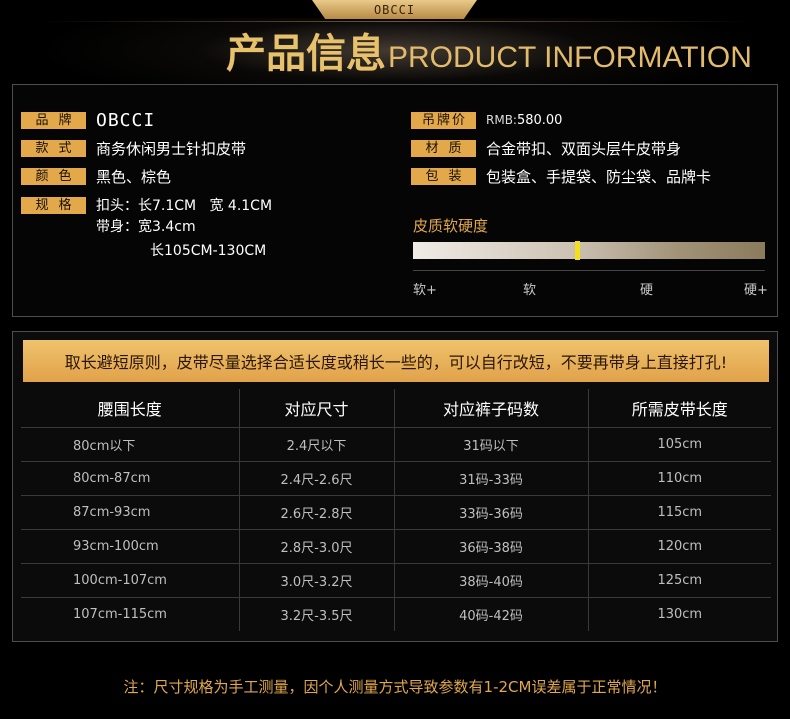 The image size is (790, 719). Describe the element at coordinates (679, 444) in the screenshot. I see `table-cell: 105cm` at that location.